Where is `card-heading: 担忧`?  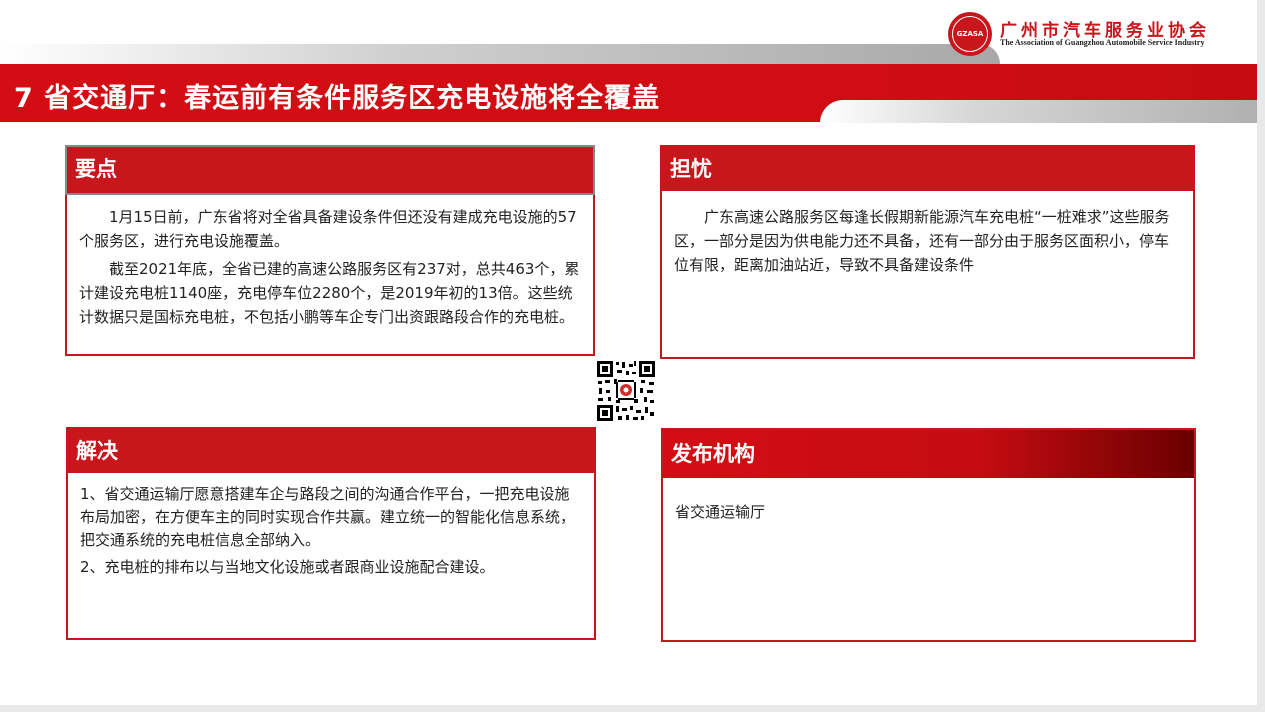 card-heading: 担忧 is located at coordinates (927, 169).